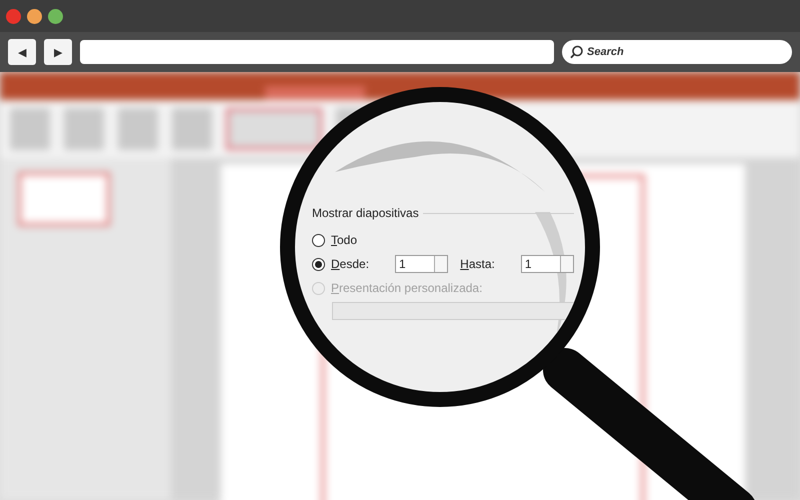  What do you see at coordinates (317, 52) in the screenshot?
I see `address-field` at bounding box center [317, 52].